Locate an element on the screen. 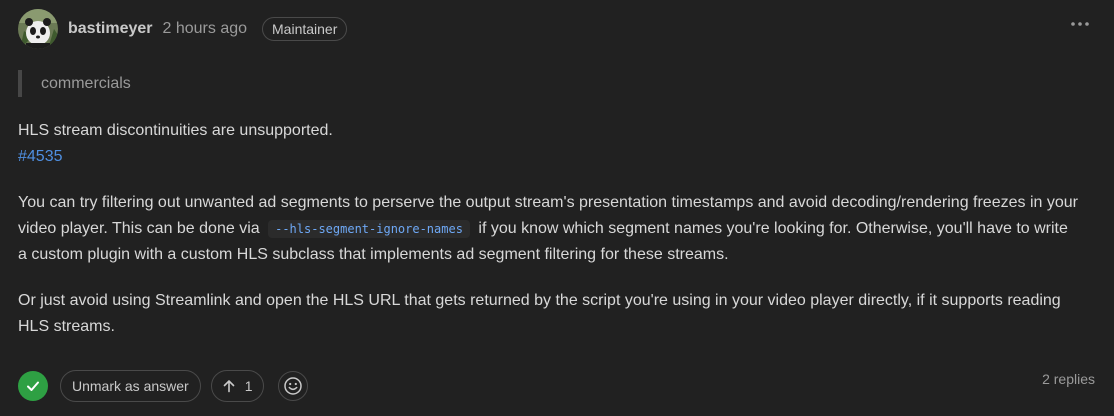 The width and height of the screenshot is (1114, 416). smiley-icon is located at coordinates (292, 386).